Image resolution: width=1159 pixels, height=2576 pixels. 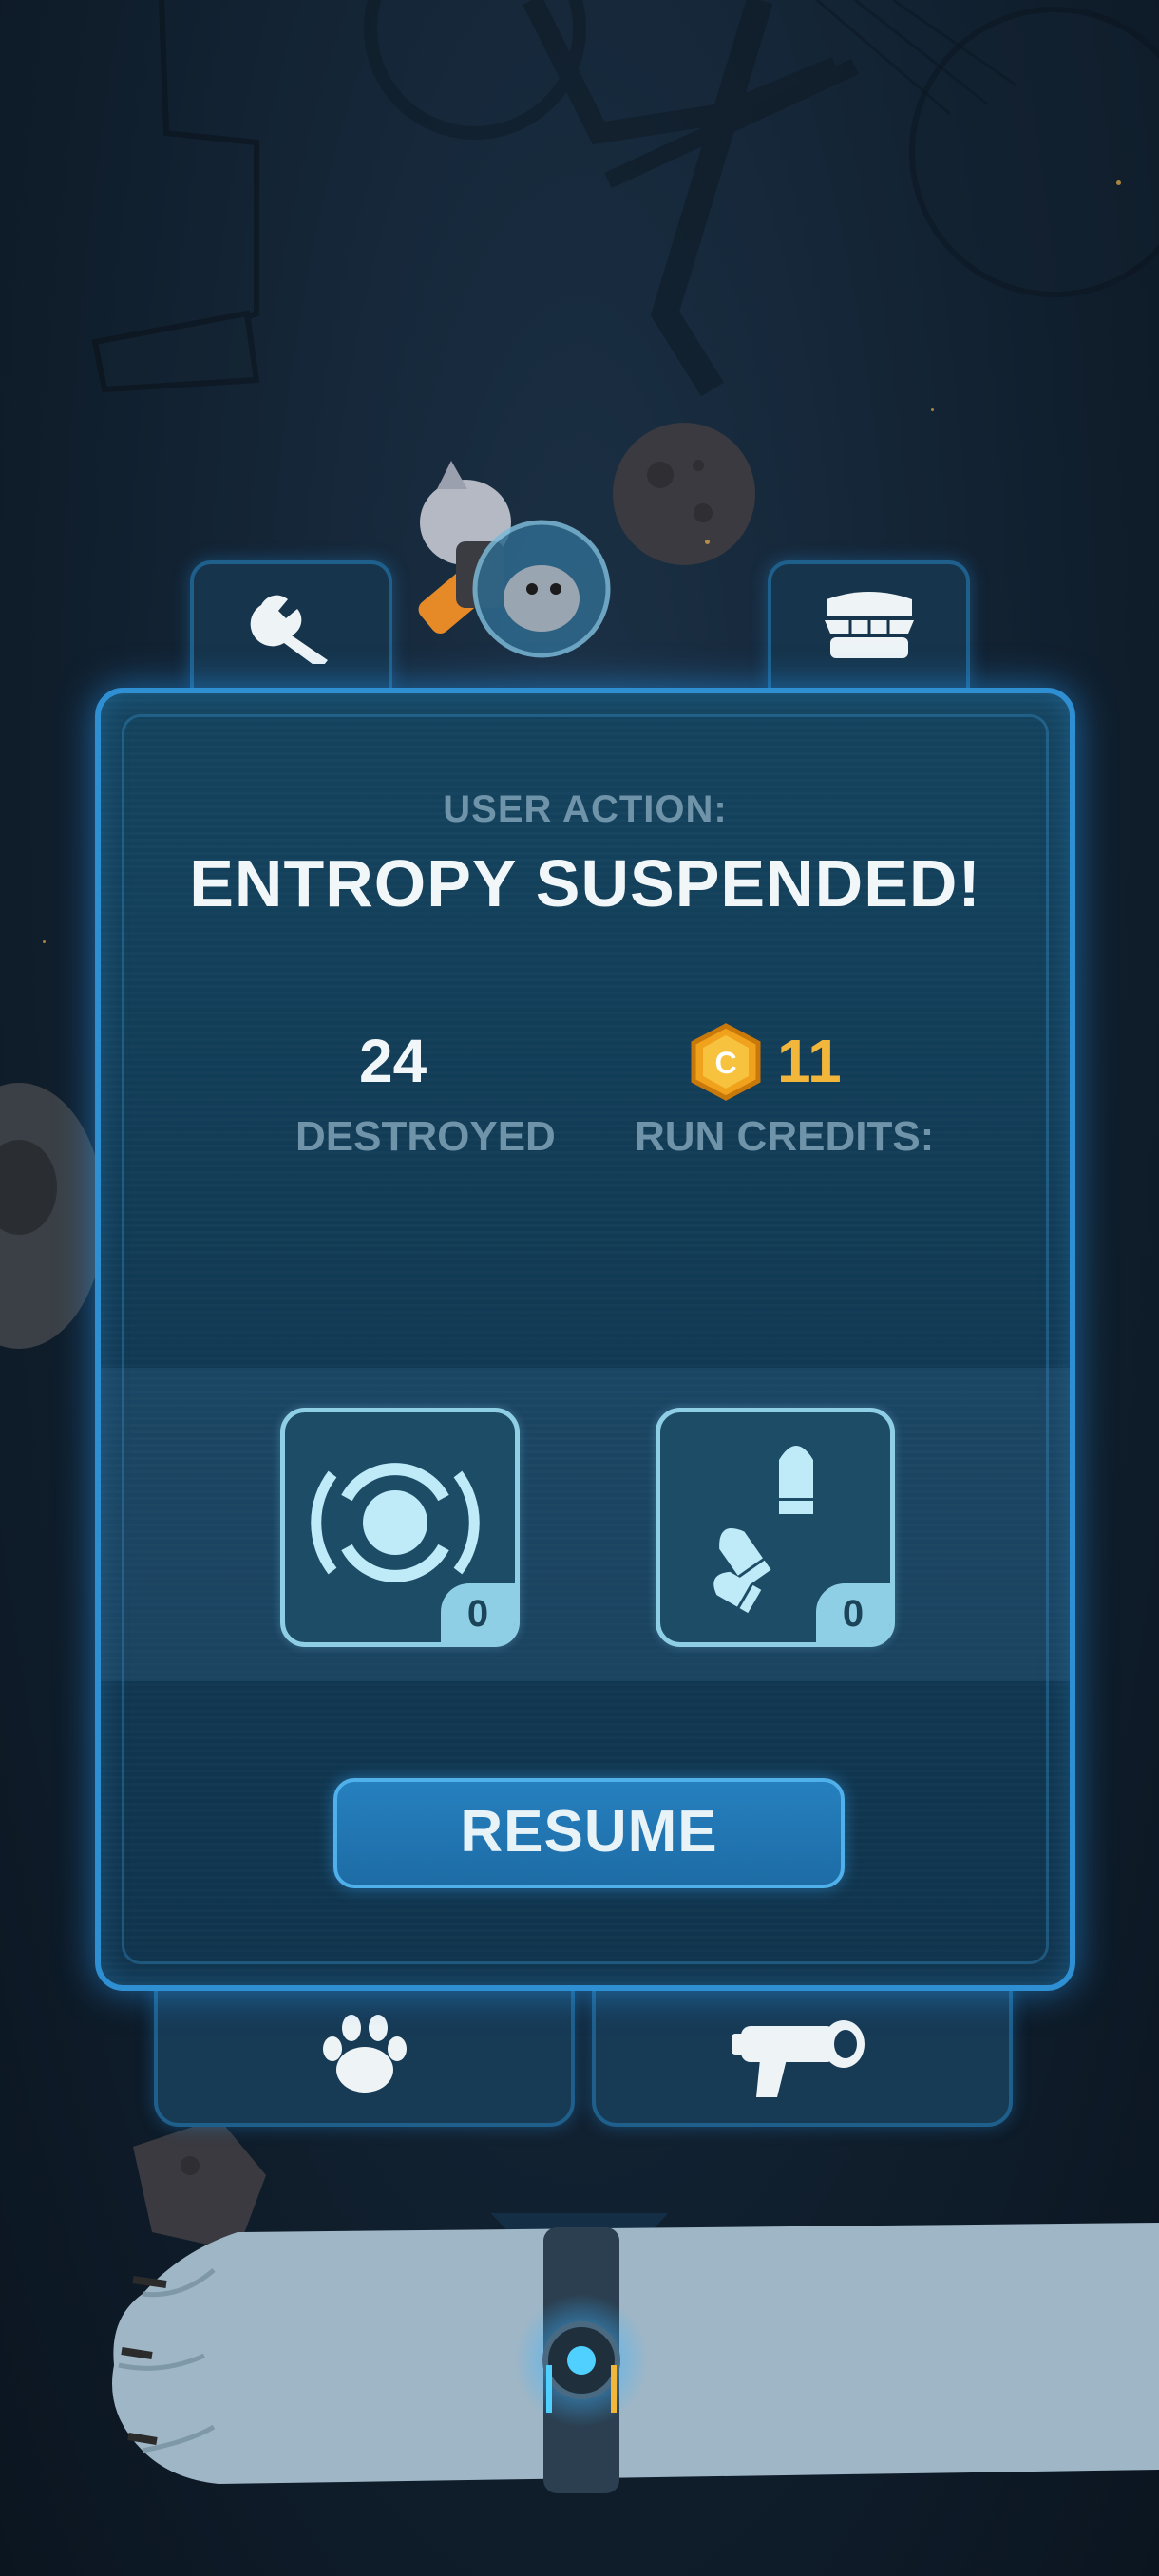 I want to click on shop-tab, so click(x=869, y=624).